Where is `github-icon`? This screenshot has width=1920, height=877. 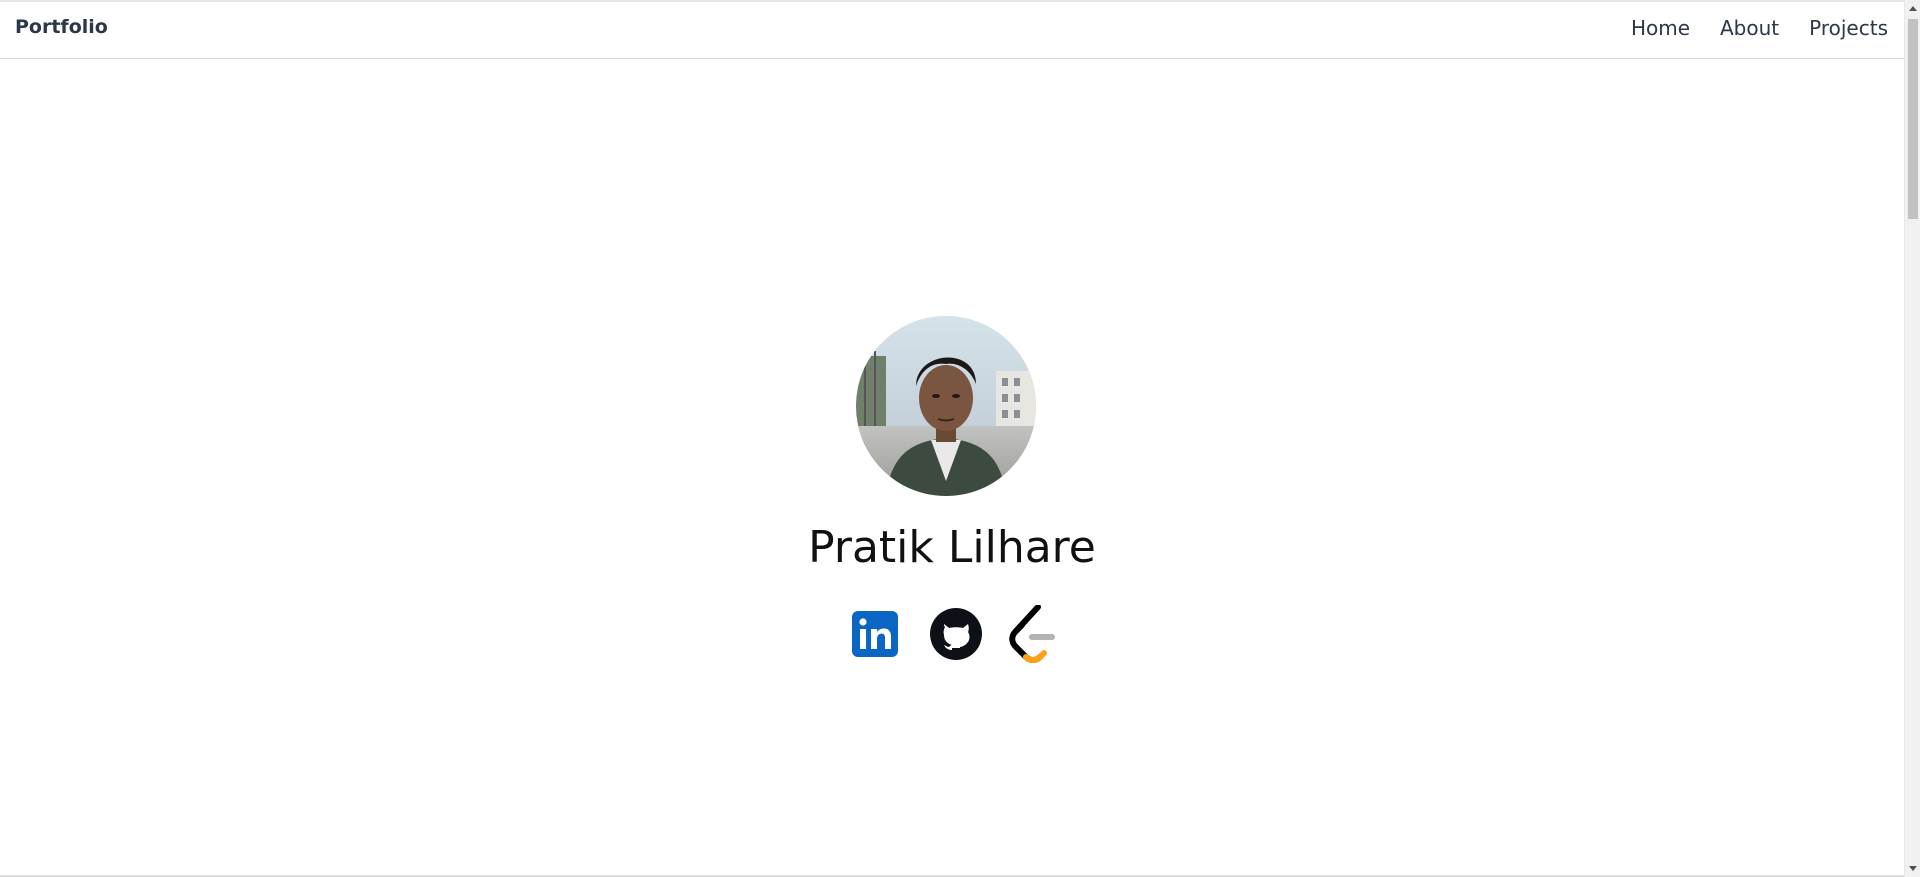 github-icon is located at coordinates (956, 634).